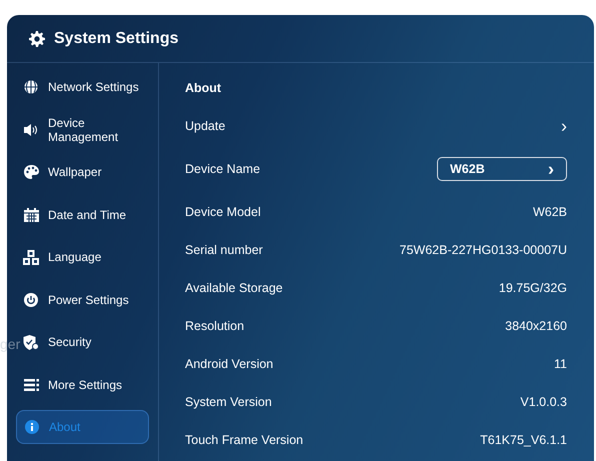 Image resolution: width=596 pixels, height=461 pixels. Describe the element at coordinates (85, 299) in the screenshot. I see `sidebar-item: Power Settings` at that location.